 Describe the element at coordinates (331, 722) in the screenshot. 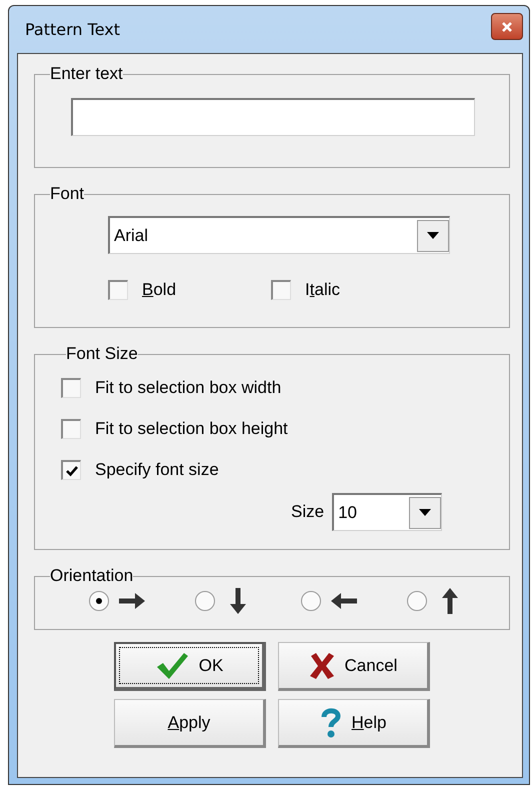

I see `question-icon` at that location.